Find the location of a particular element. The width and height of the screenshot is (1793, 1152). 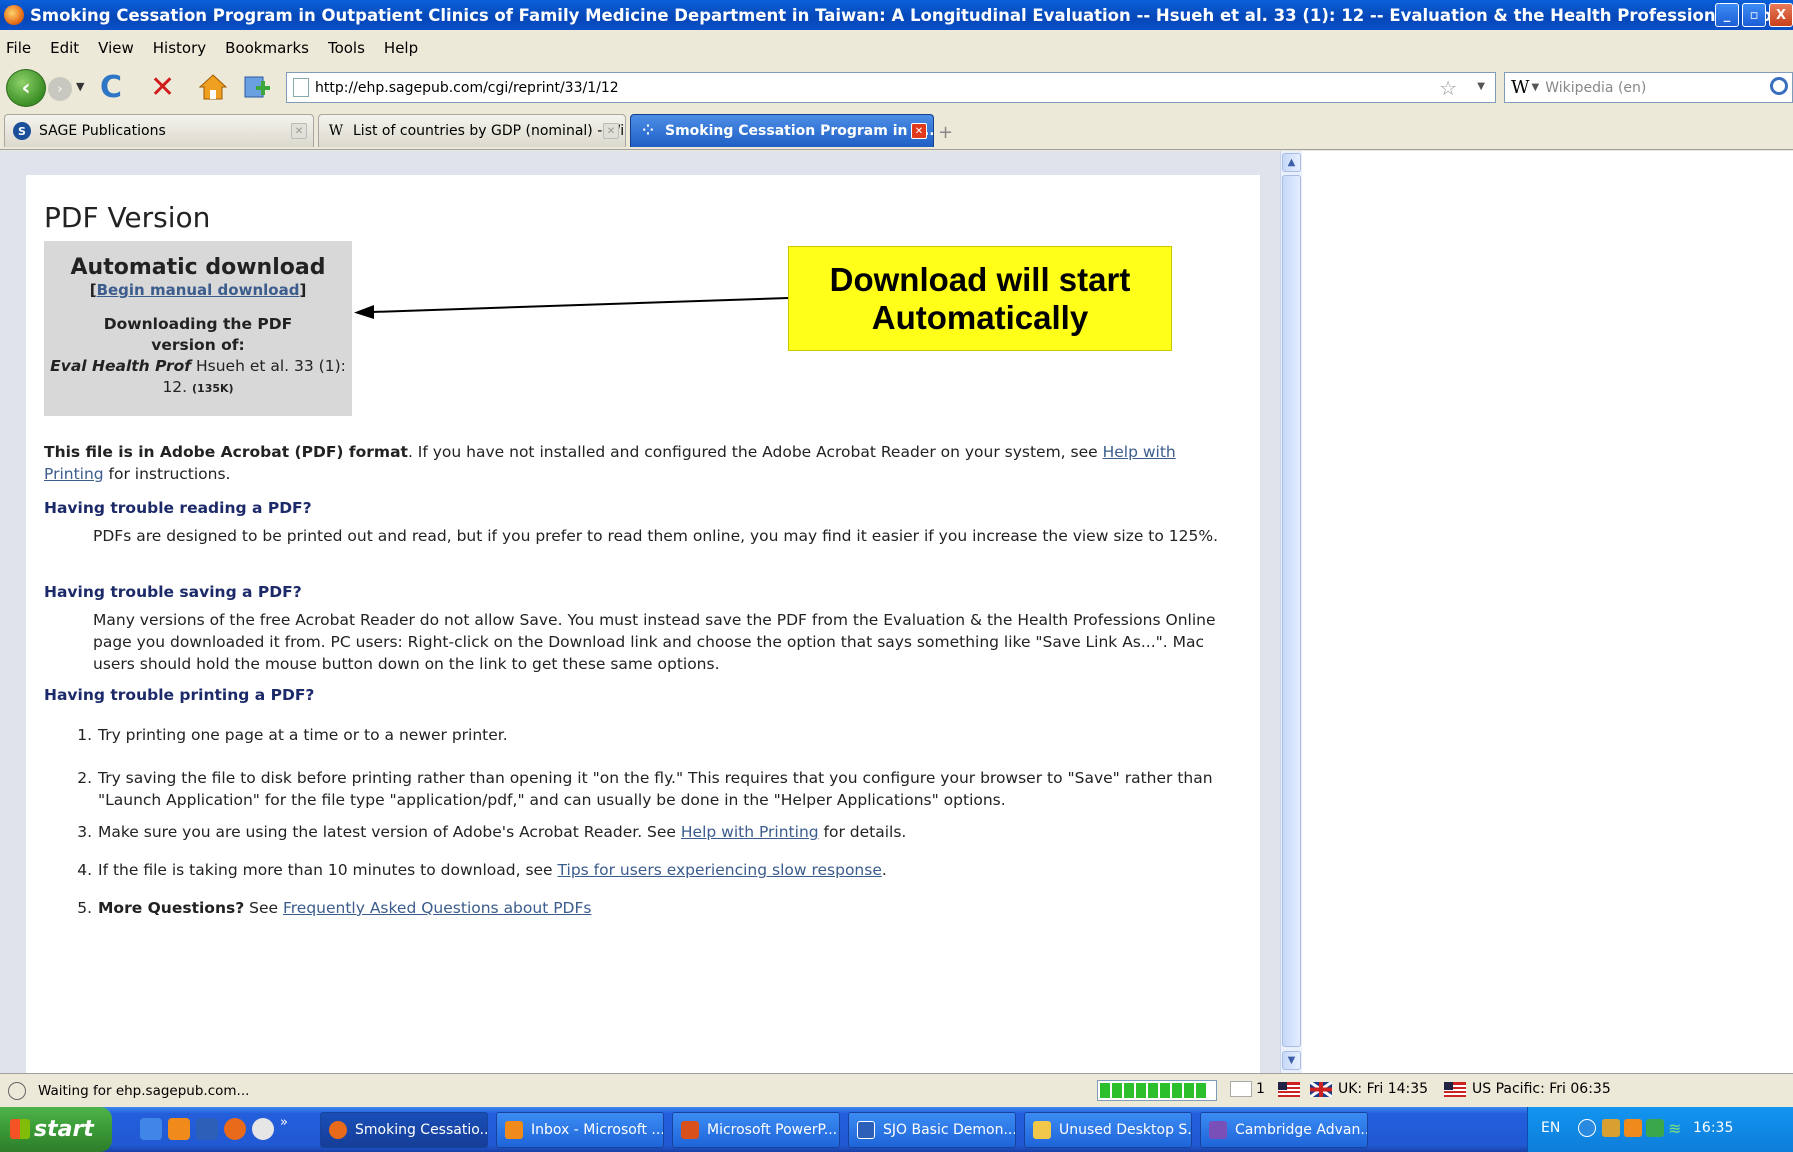

menu-help: Help is located at coordinates (401, 48).